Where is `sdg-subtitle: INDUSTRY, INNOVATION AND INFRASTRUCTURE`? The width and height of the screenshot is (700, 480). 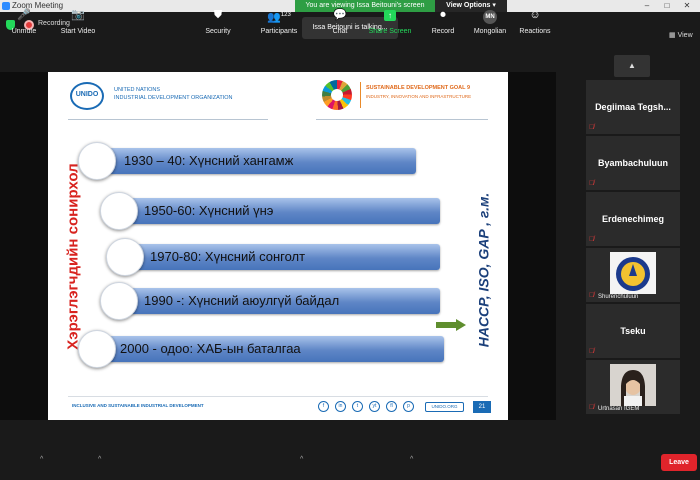
sdg-subtitle: INDUSTRY, INNOVATION AND INFRASTRUCTURE is located at coordinates (419, 96).